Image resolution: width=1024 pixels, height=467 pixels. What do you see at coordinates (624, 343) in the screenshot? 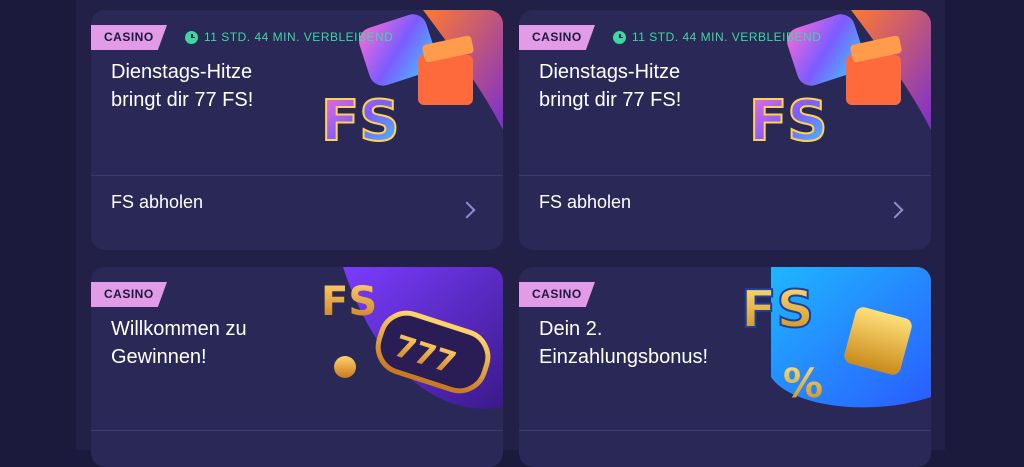
I see `promo-title: Dein 2. Einzahlungsbonus!` at bounding box center [624, 343].